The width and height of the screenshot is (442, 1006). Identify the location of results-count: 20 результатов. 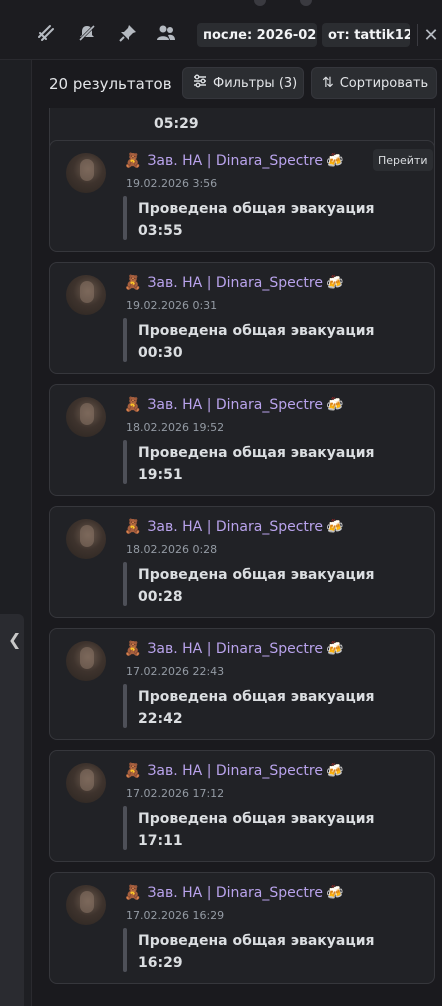
(110, 84).